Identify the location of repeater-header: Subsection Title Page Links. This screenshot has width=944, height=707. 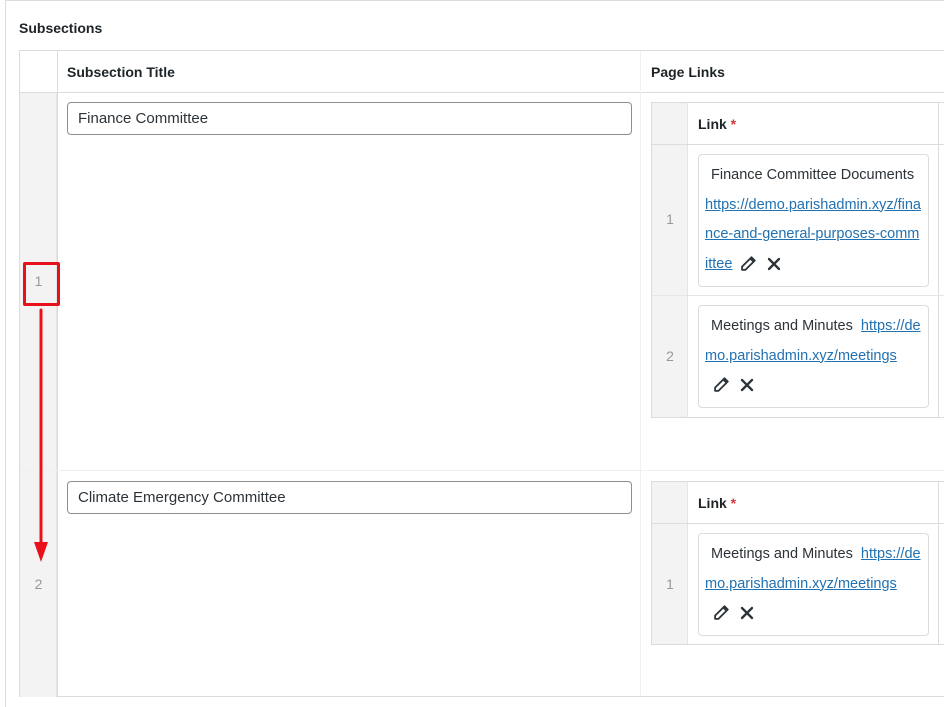
(482, 72).